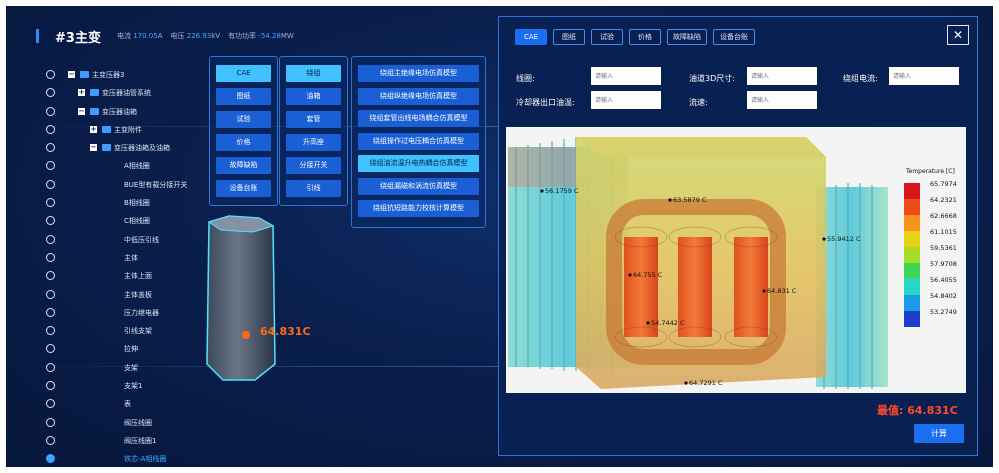 This screenshot has height=473, width=999. I want to click on folder-icon, so click(94, 93).